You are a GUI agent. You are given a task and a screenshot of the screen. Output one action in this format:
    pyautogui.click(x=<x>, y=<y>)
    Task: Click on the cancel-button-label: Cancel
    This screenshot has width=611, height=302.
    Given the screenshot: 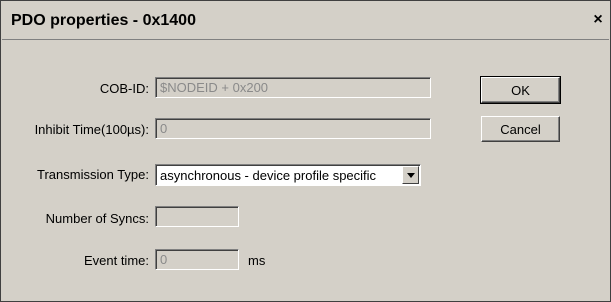 What is the action you would take?
    pyautogui.click(x=520, y=129)
    